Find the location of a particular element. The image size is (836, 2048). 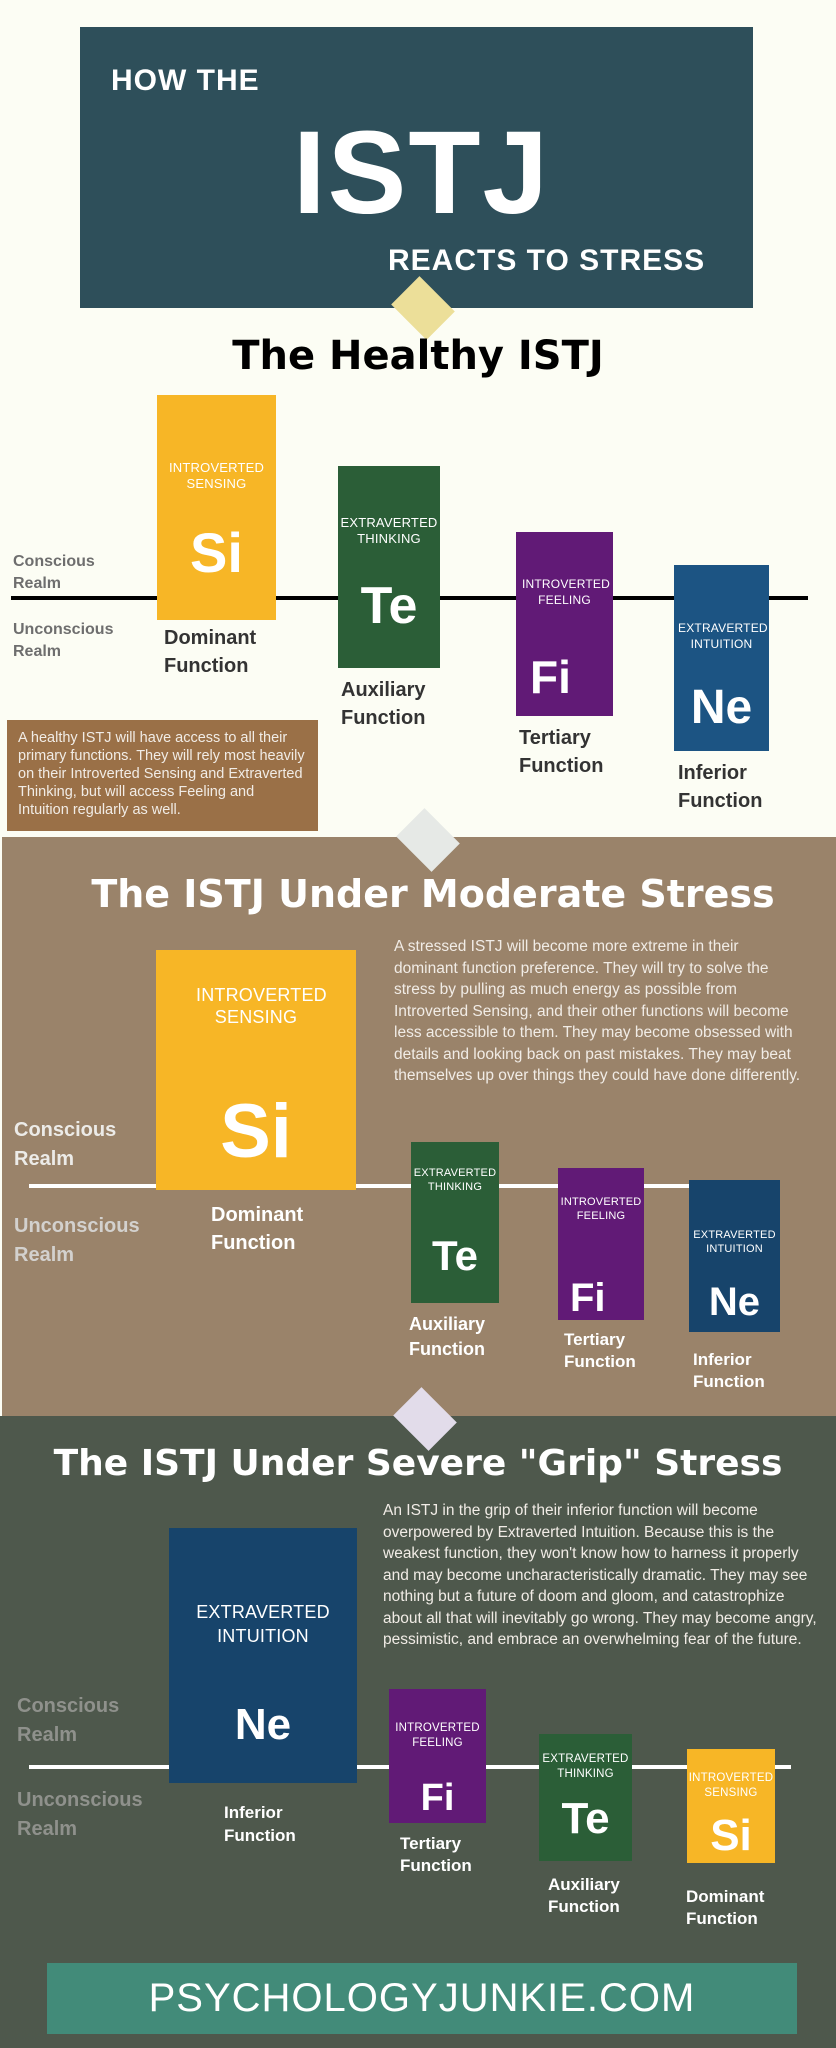

title-line-2: REACTS TO STRESS is located at coordinates (547, 260).